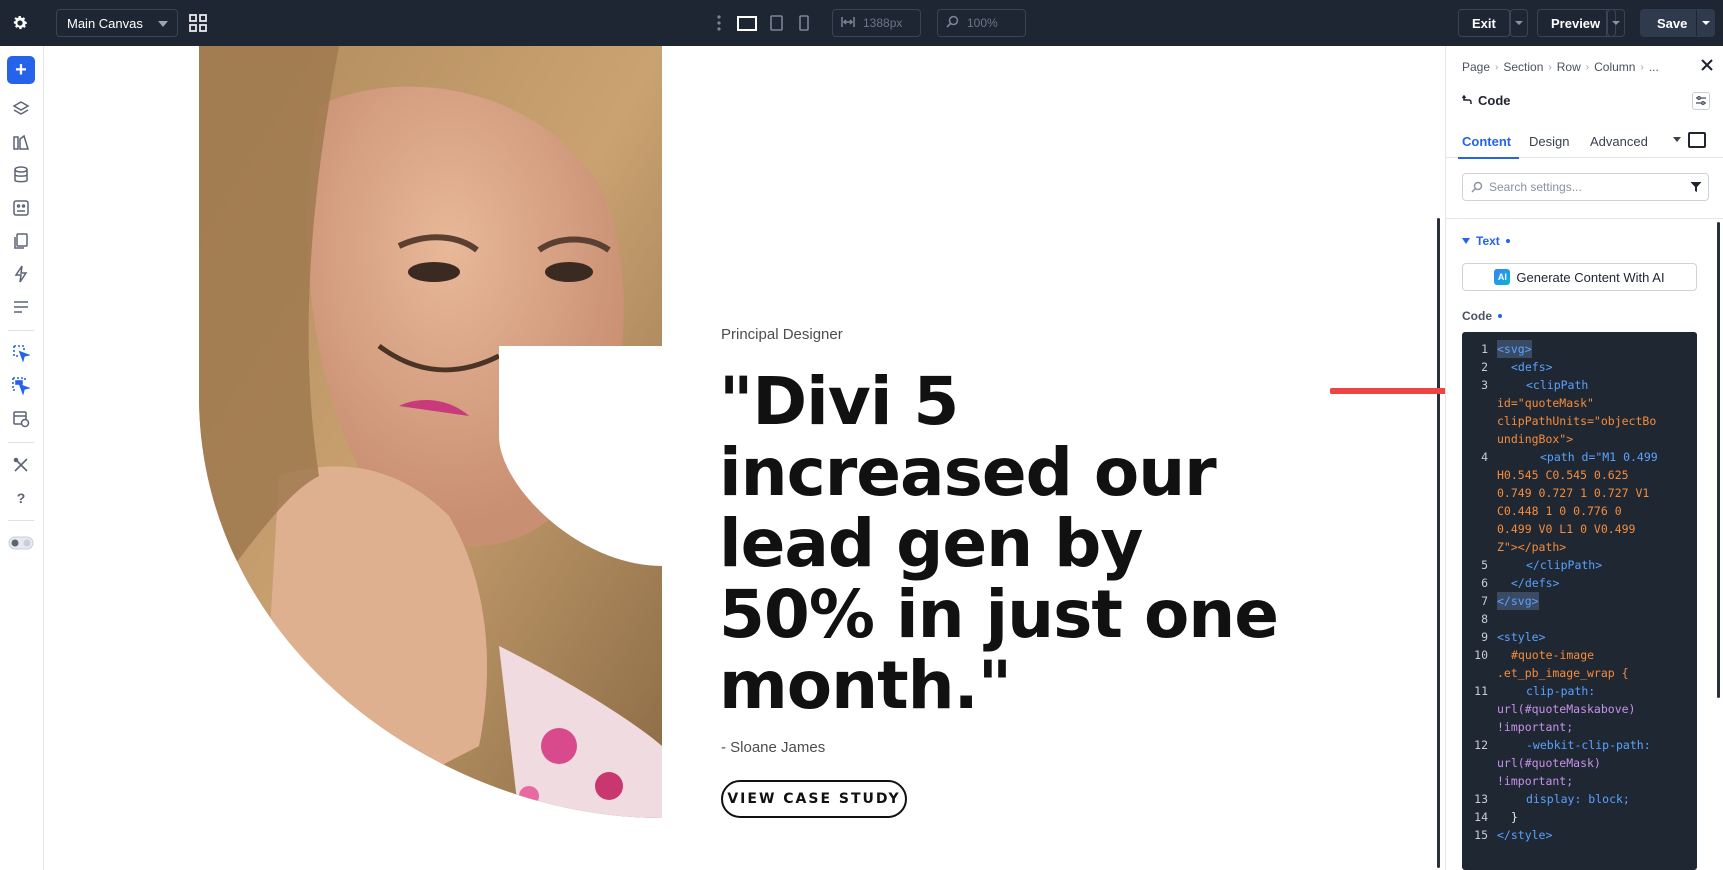  Describe the element at coordinates (1573, 493) in the screenshot. I see `code-line: 0.749 0.727 1 0.727 V1` at that location.